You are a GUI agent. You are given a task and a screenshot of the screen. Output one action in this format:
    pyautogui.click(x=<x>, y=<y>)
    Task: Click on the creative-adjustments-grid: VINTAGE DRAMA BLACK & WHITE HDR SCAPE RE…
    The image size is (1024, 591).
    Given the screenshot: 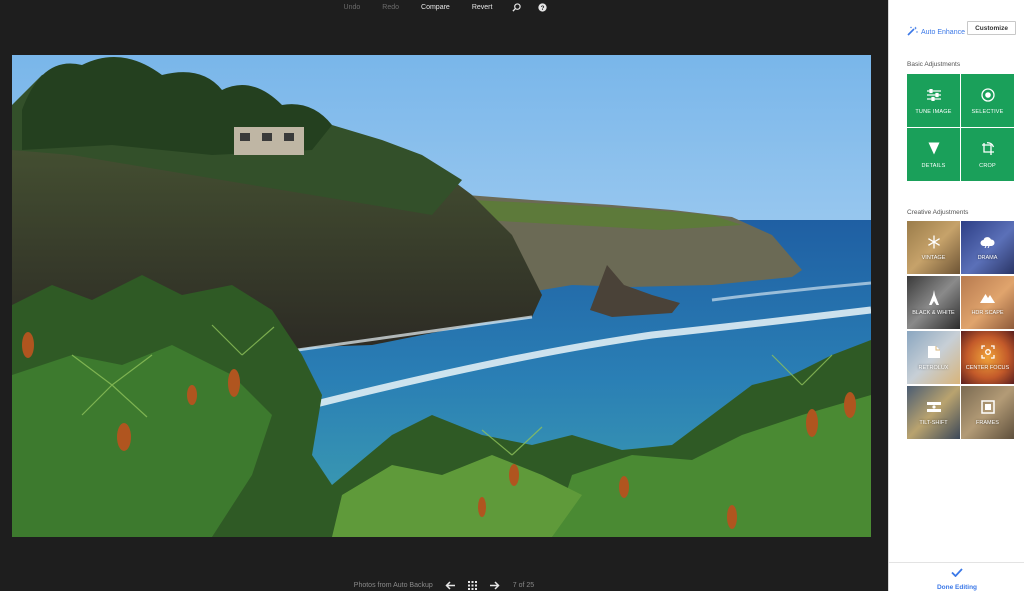 What is the action you would take?
    pyautogui.click(x=961, y=330)
    